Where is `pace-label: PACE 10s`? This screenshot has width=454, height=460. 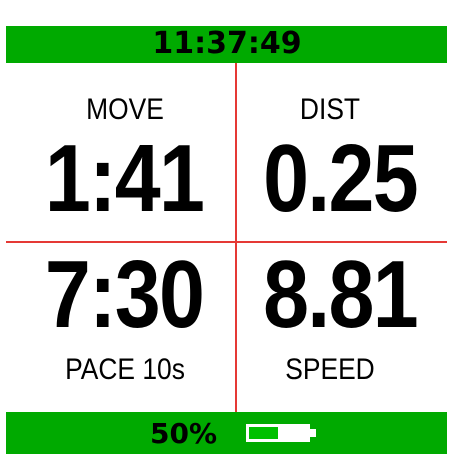
pace-label: PACE 10s is located at coordinates (125, 369).